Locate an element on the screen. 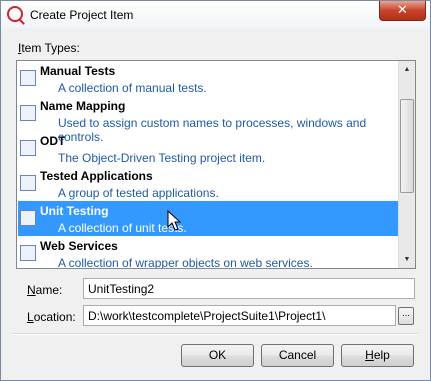 The width and height of the screenshot is (431, 381). help-button-text: elp is located at coordinates (381, 355).